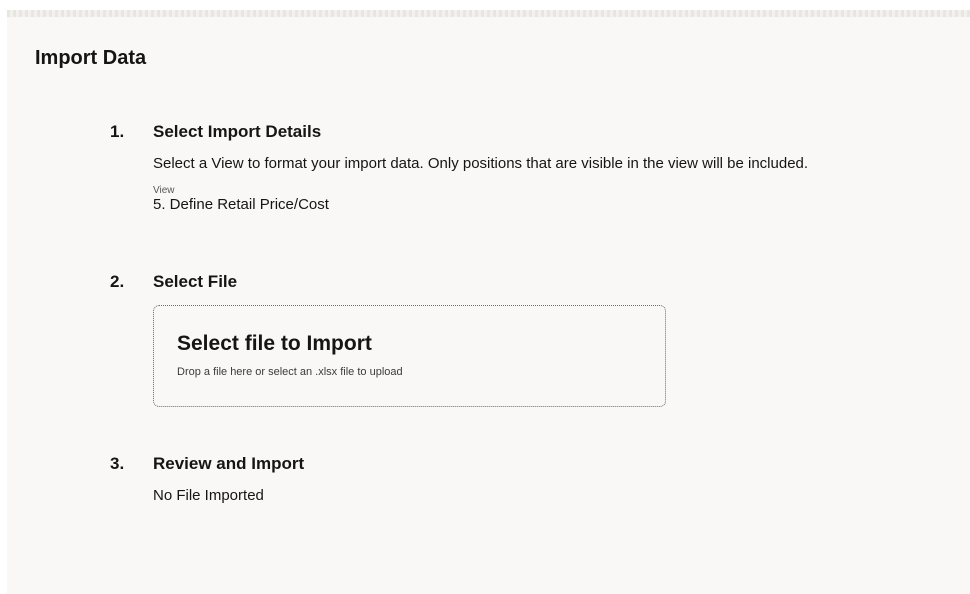  Describe the element at coordinates (117, 281) in the screenshot. I see `step-number: 2.` at that location.